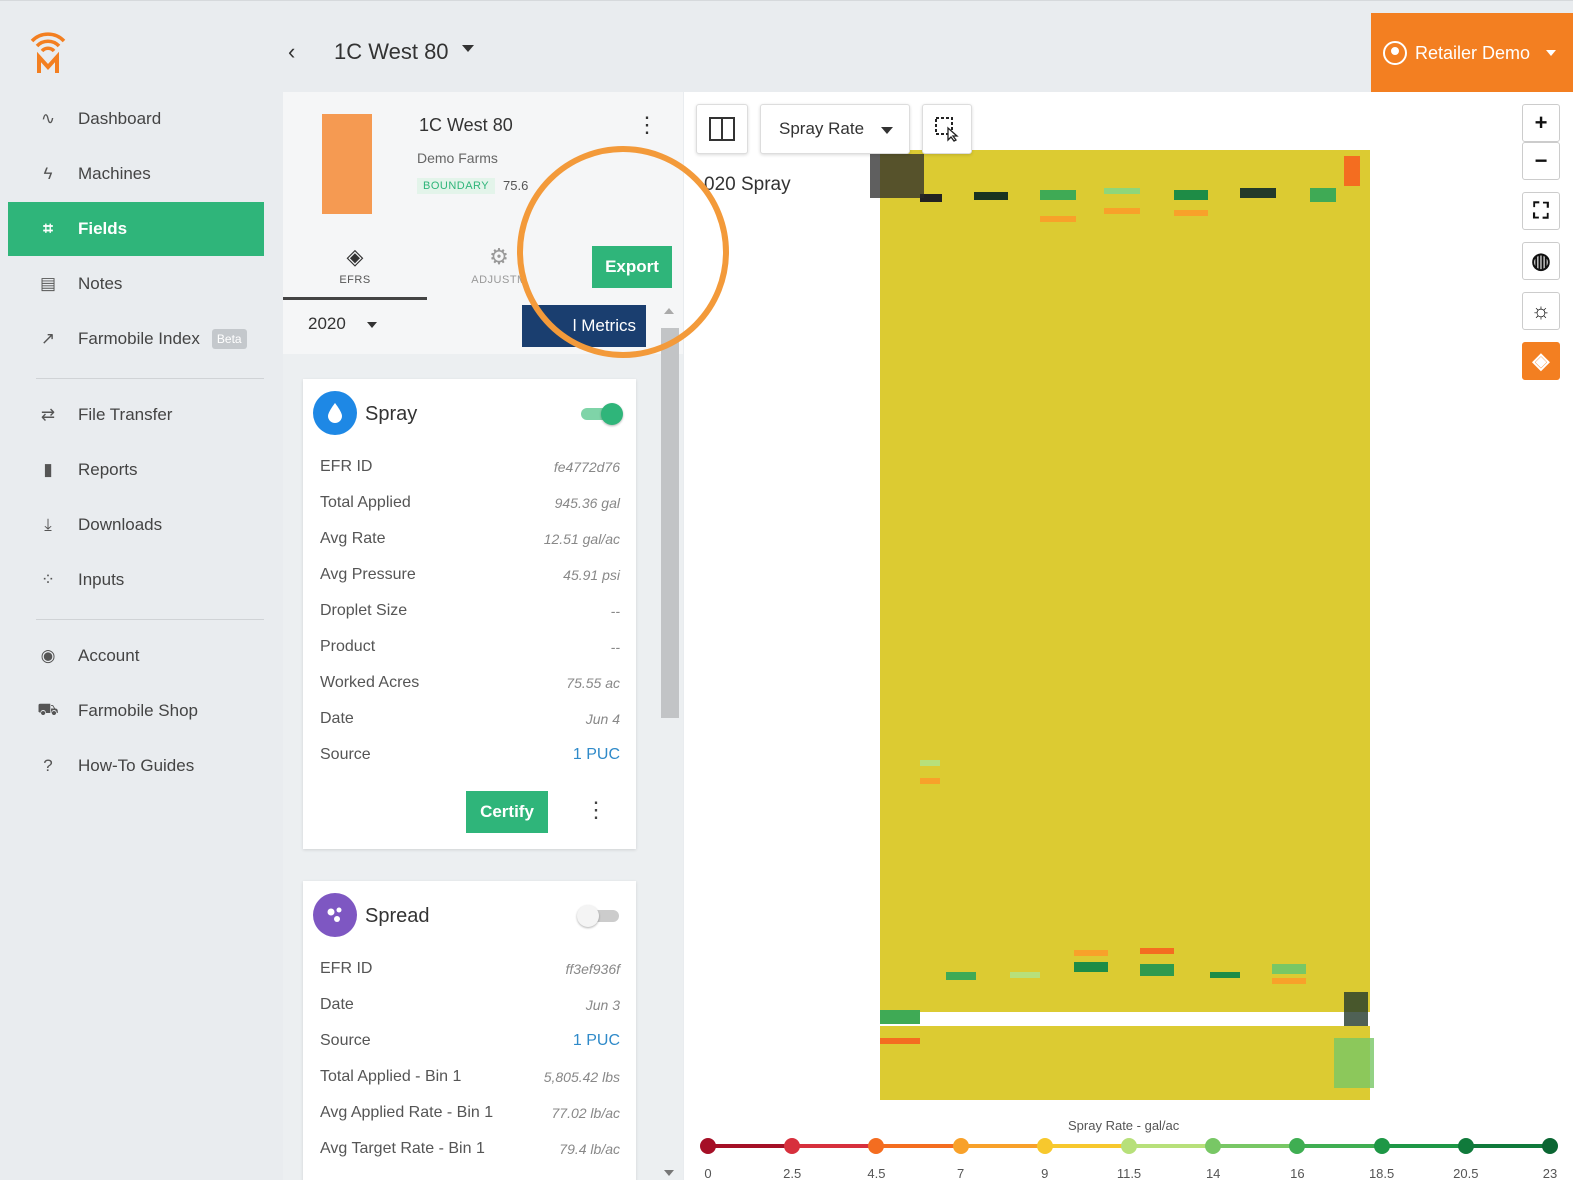 This screenshot has height=1180, width=1573. Describe the element at coordinates (136, 525) in the screenshot. I see `sidebar-item-downloads: ⤓ Downloads` at that location.